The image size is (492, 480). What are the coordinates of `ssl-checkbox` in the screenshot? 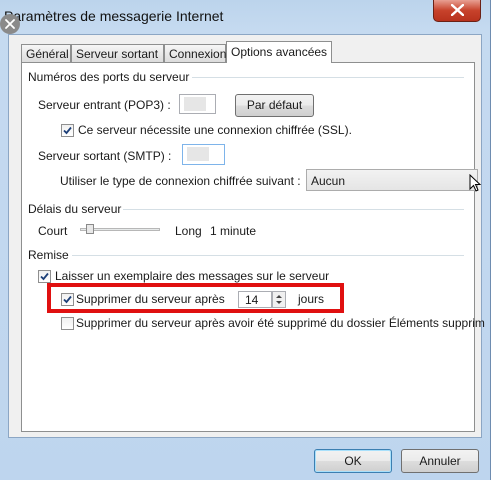 It's located at (67, 130).